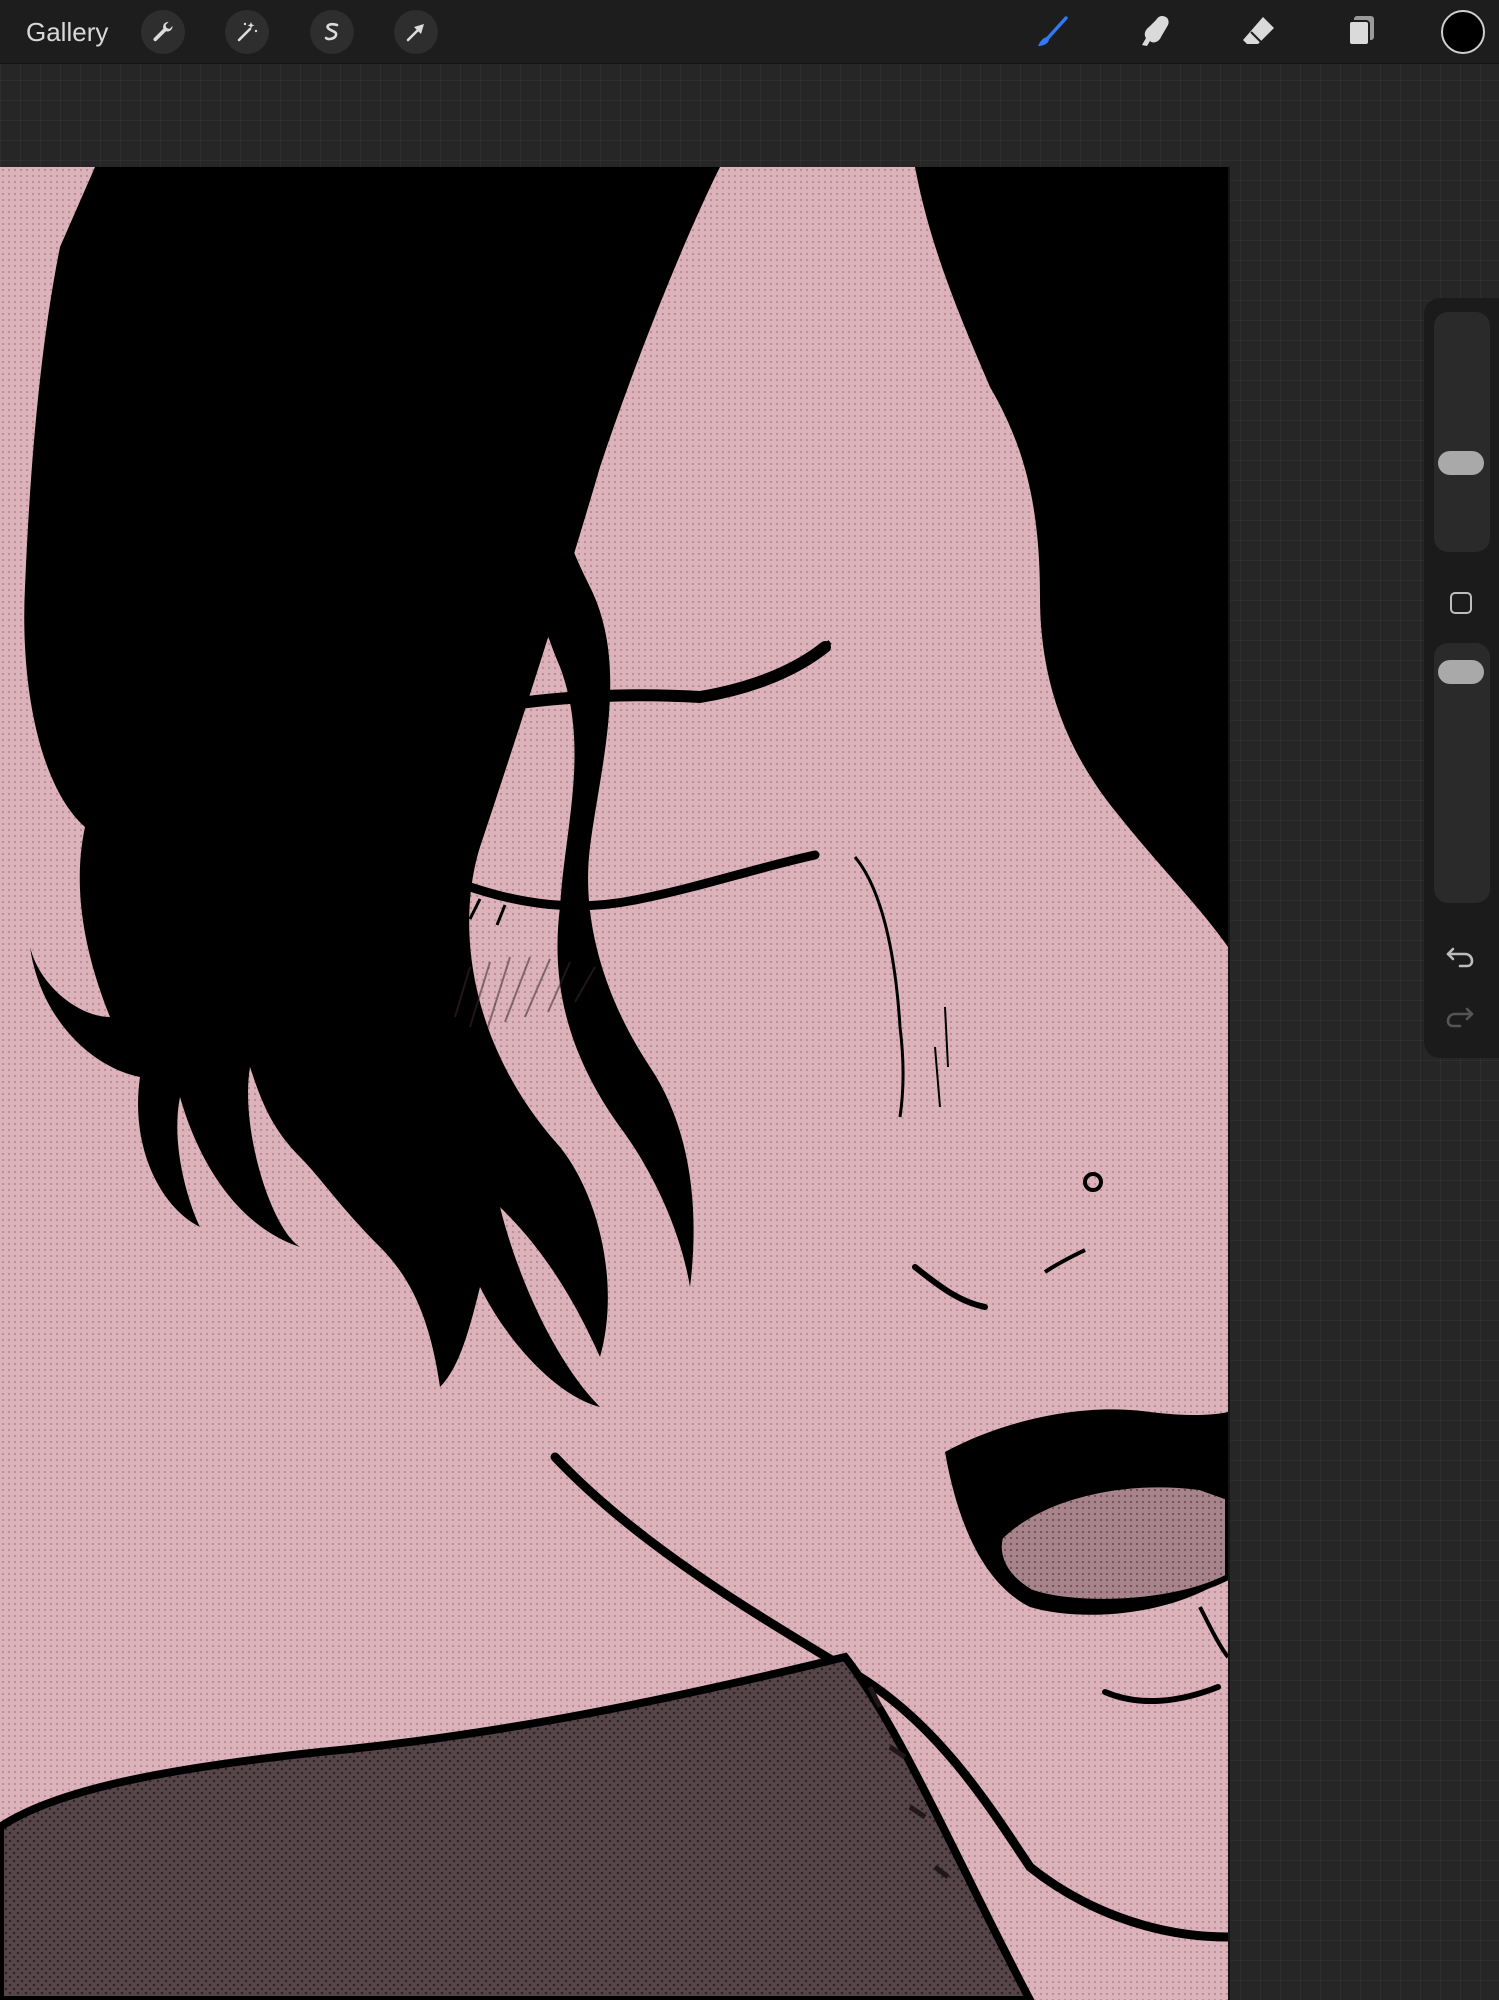 The image size is (1499, 2000). I want to click on redo-button, so click(1460, 1015).